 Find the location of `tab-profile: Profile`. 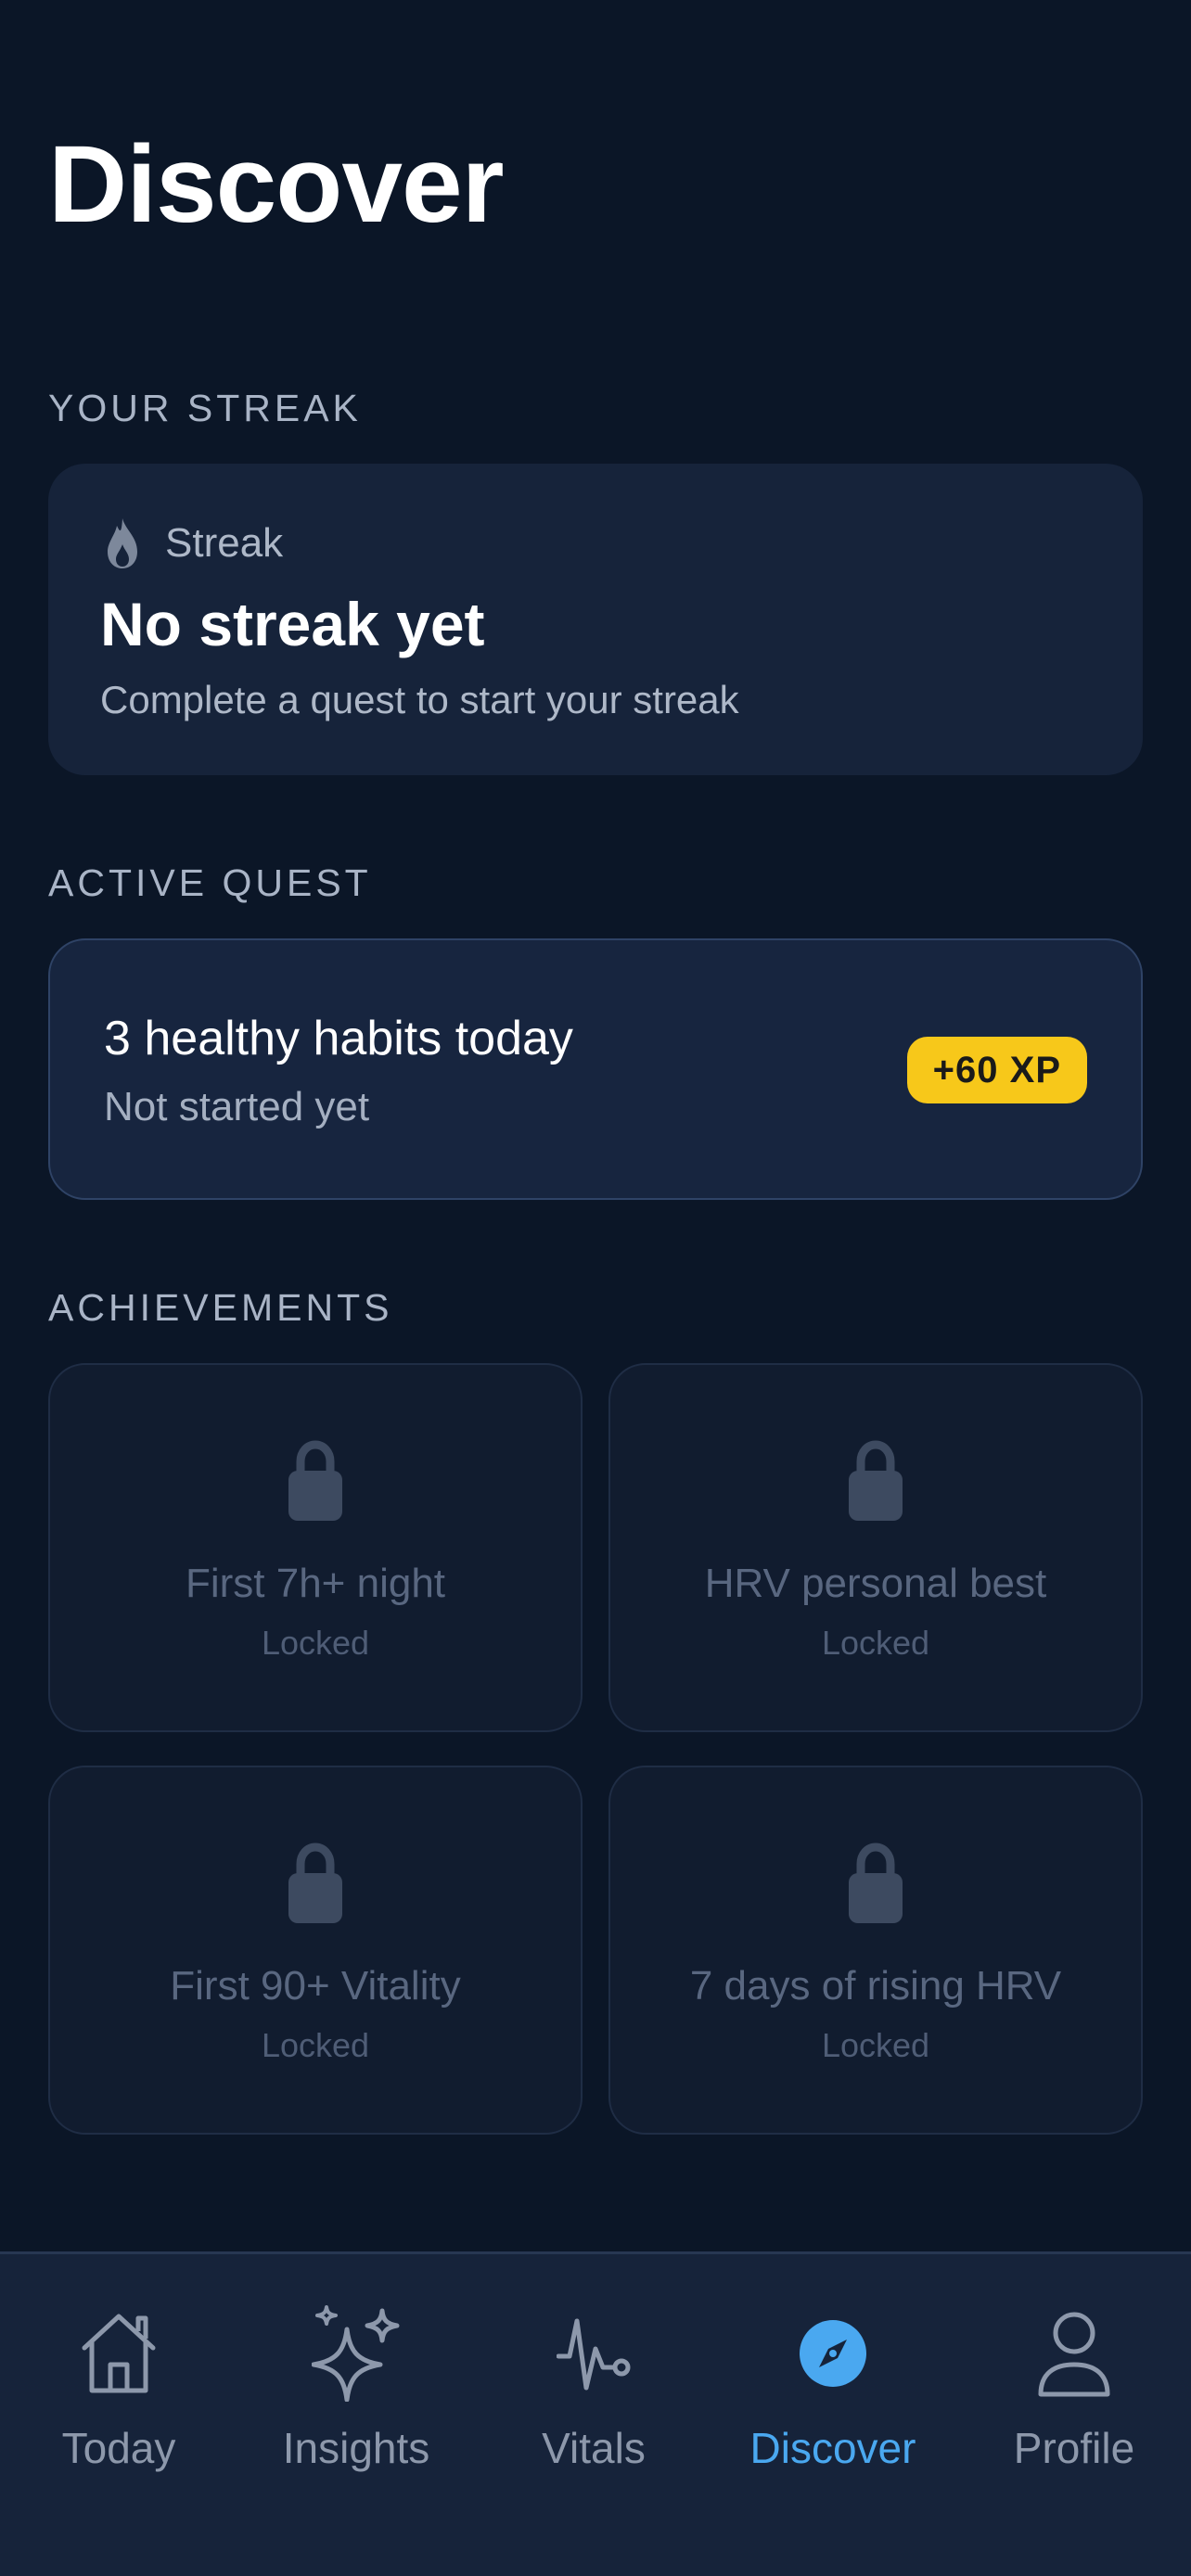

tab-profile: Profile is located at coordinates (1073, 2393).